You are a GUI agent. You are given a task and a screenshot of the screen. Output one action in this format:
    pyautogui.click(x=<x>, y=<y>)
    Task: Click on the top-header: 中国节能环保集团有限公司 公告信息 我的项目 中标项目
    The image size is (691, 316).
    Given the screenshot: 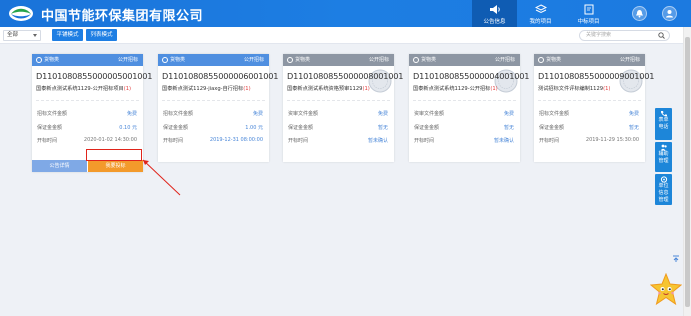 What is the action you would take?
    pyautogui.click(x=345, y=13)
    